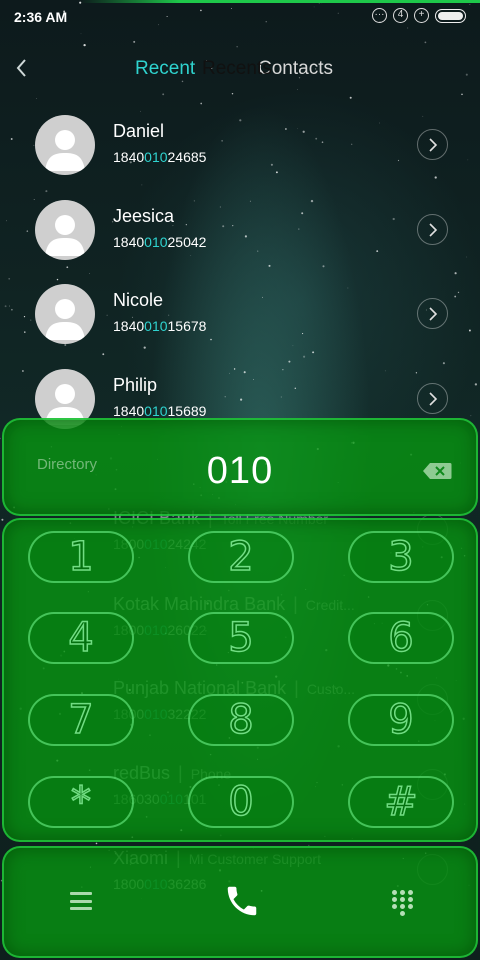 Image resolution: width=480 pixels, height=960 pixels. Describe the element at coordinates (379, 15) in the screenshot. I see `more-icon: ···` at that location.